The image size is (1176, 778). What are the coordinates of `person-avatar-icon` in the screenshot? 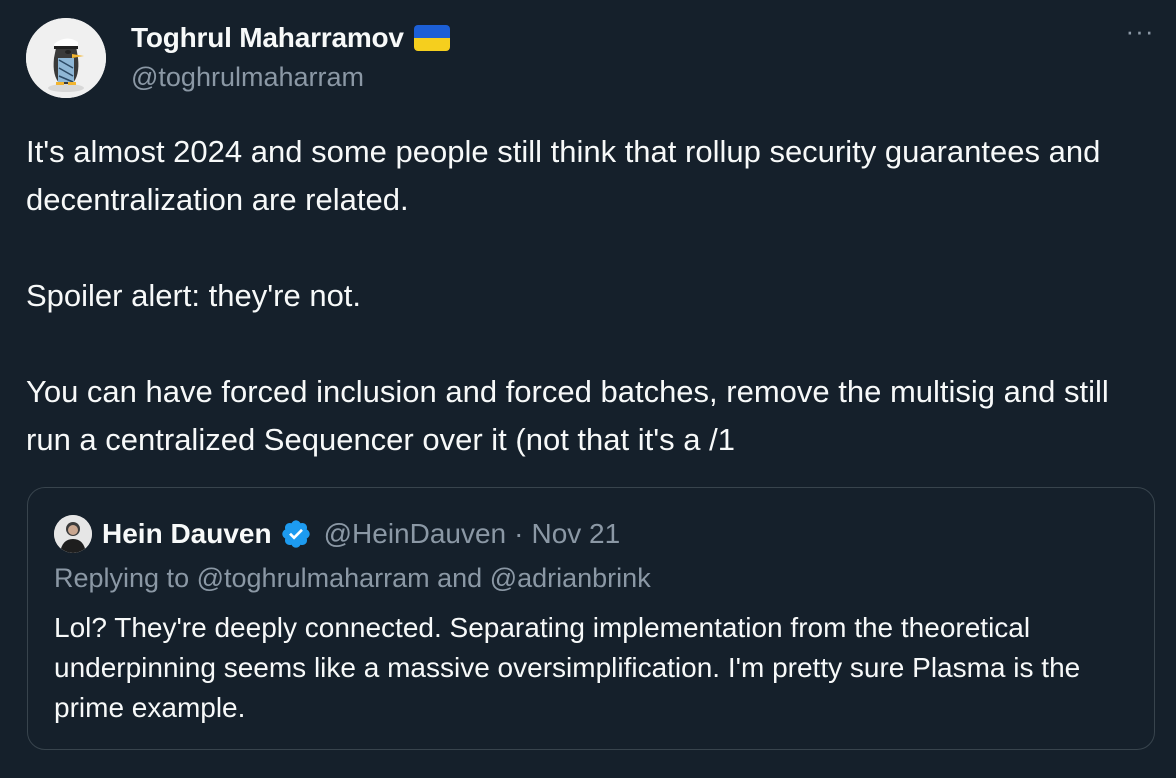 It's located at (73, 534).